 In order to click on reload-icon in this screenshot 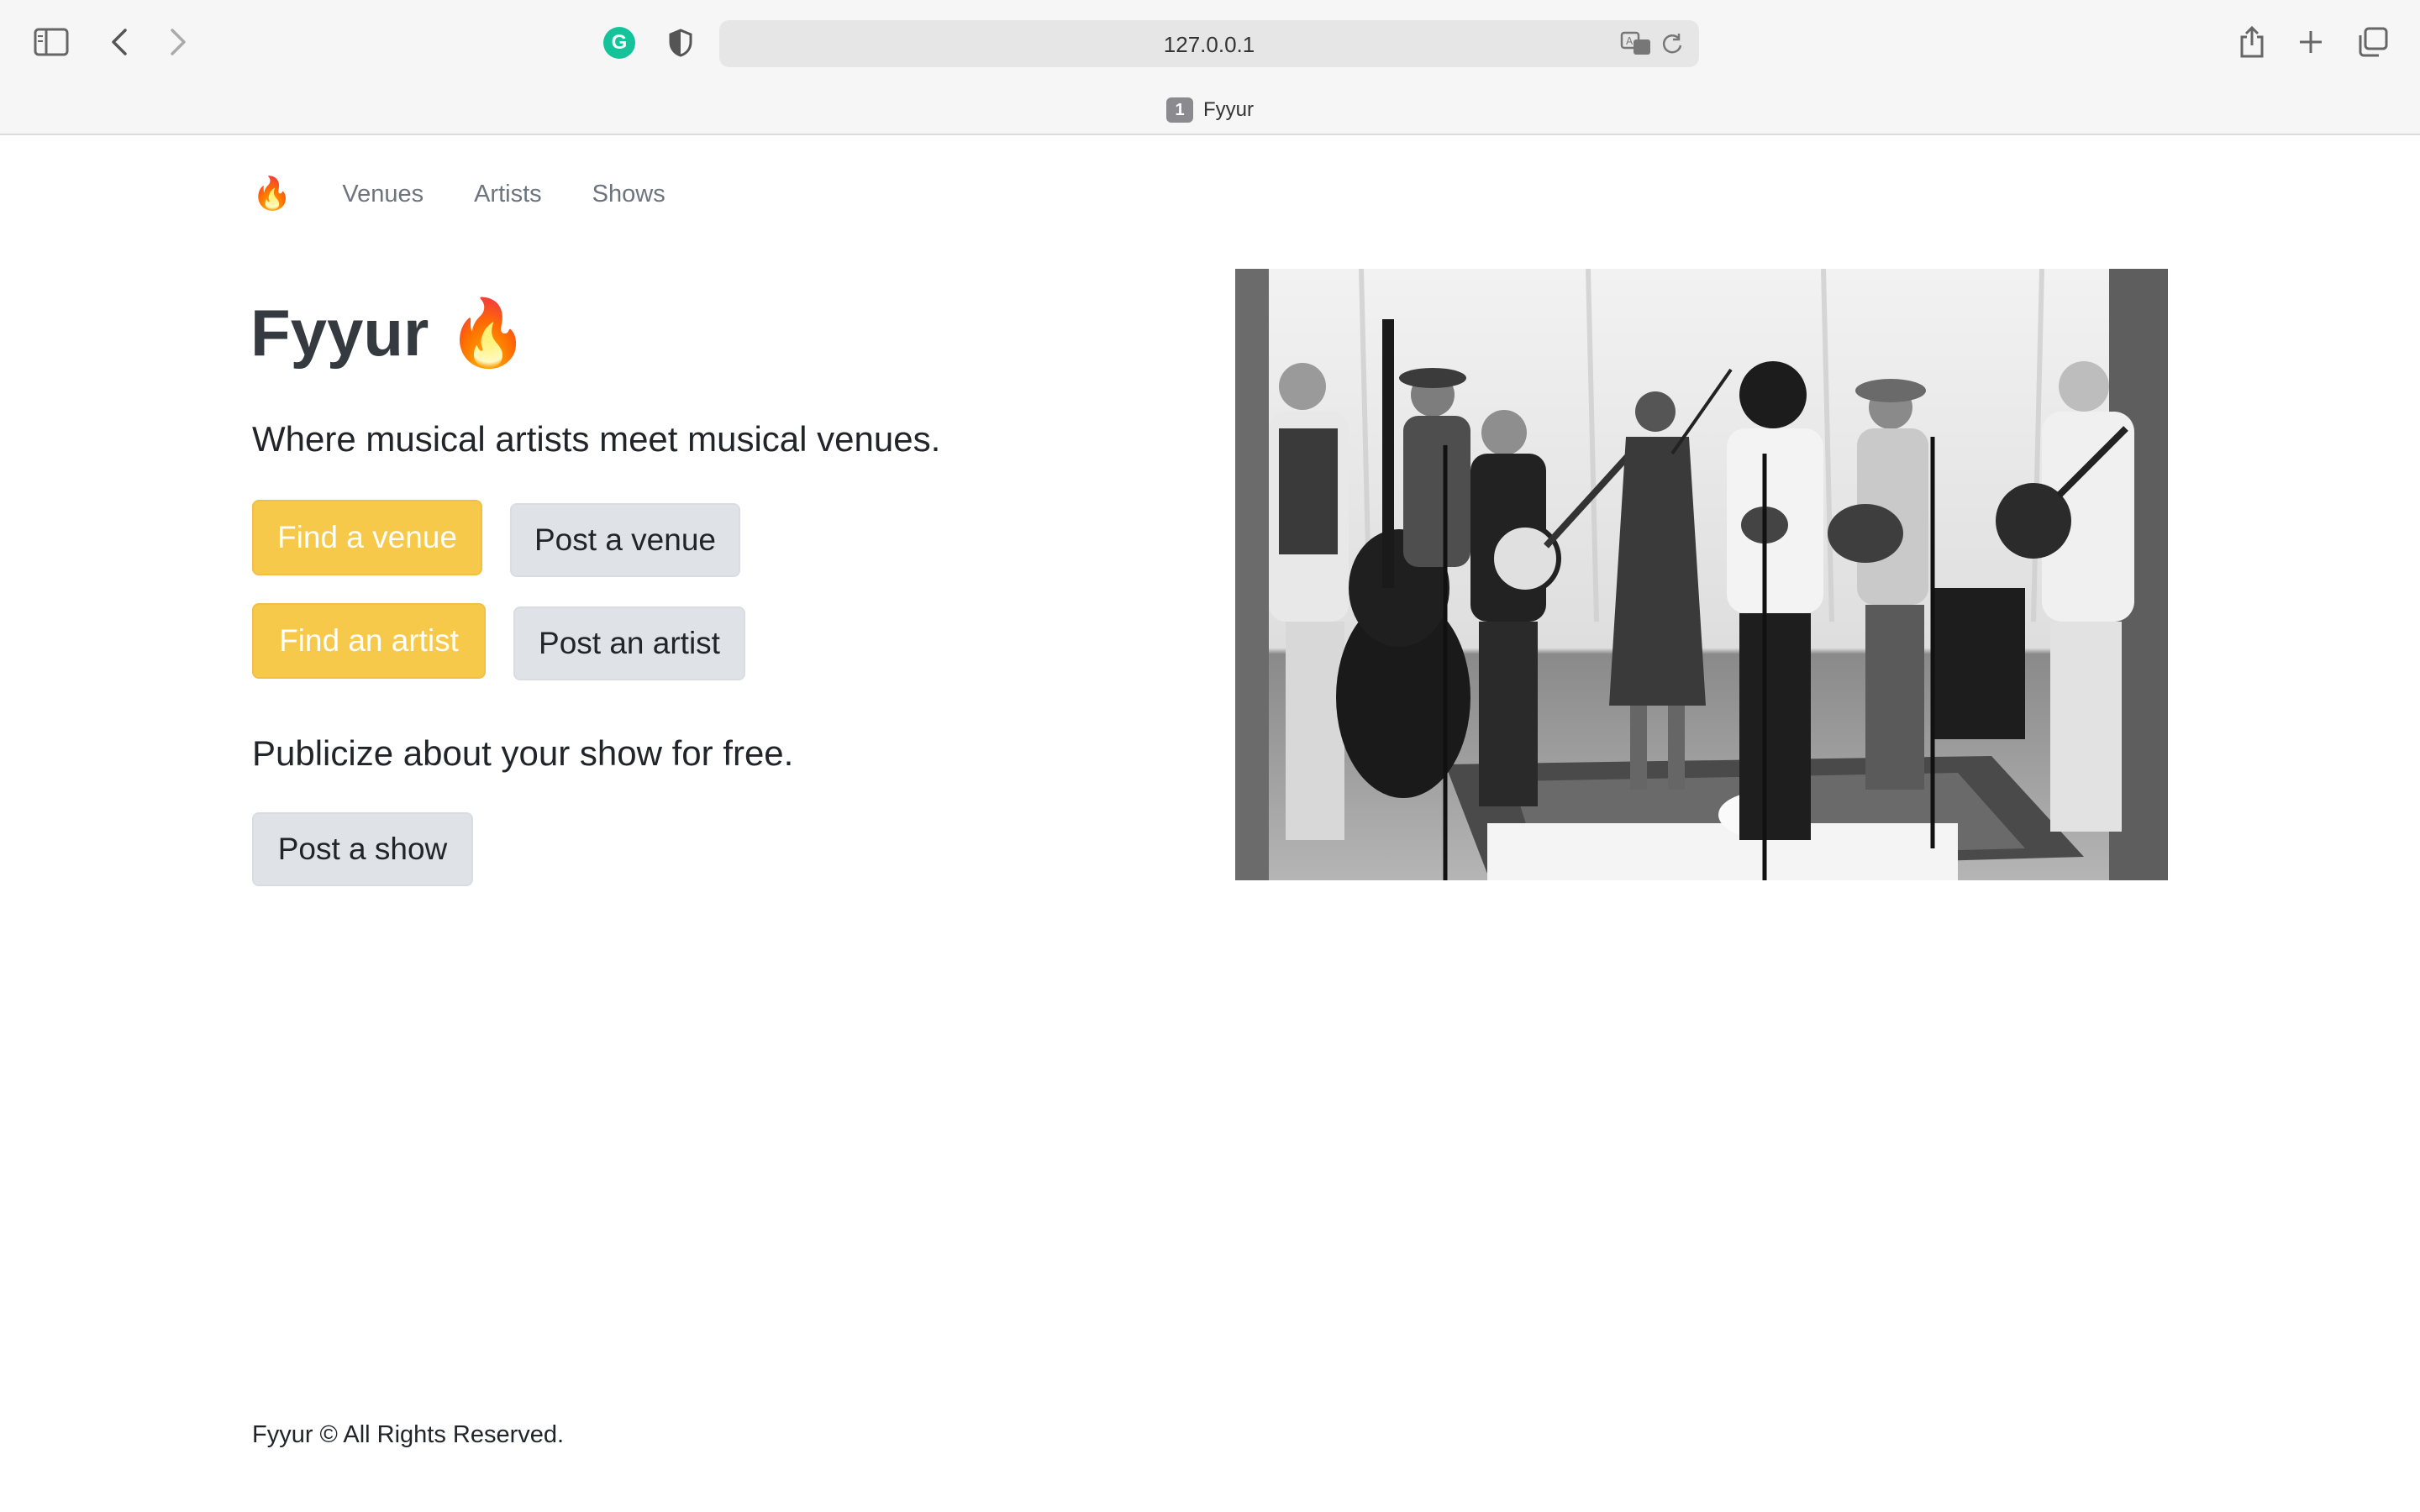, I will do `click(1672, 43)`.